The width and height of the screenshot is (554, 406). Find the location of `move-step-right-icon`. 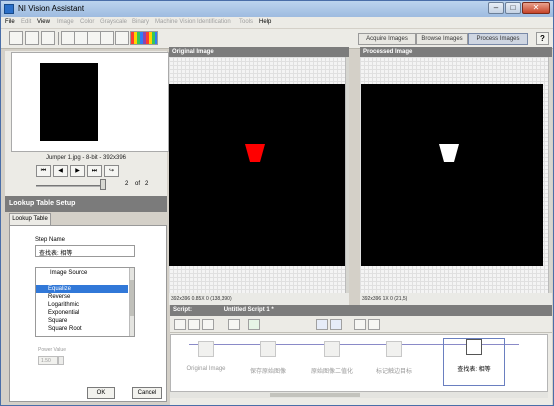

move-step-right-icon is located at coordinates (336, 324).